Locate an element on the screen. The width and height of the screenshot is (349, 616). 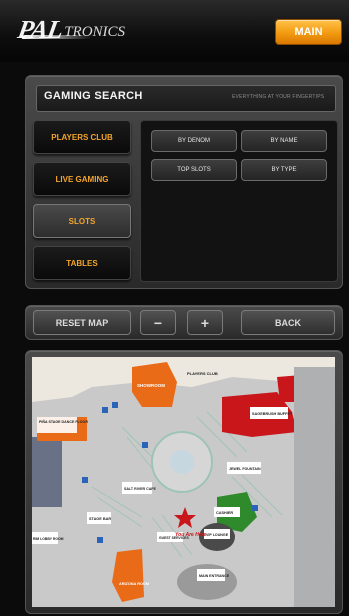
logo-main-text: PAL is located at coordinates (40, 29).